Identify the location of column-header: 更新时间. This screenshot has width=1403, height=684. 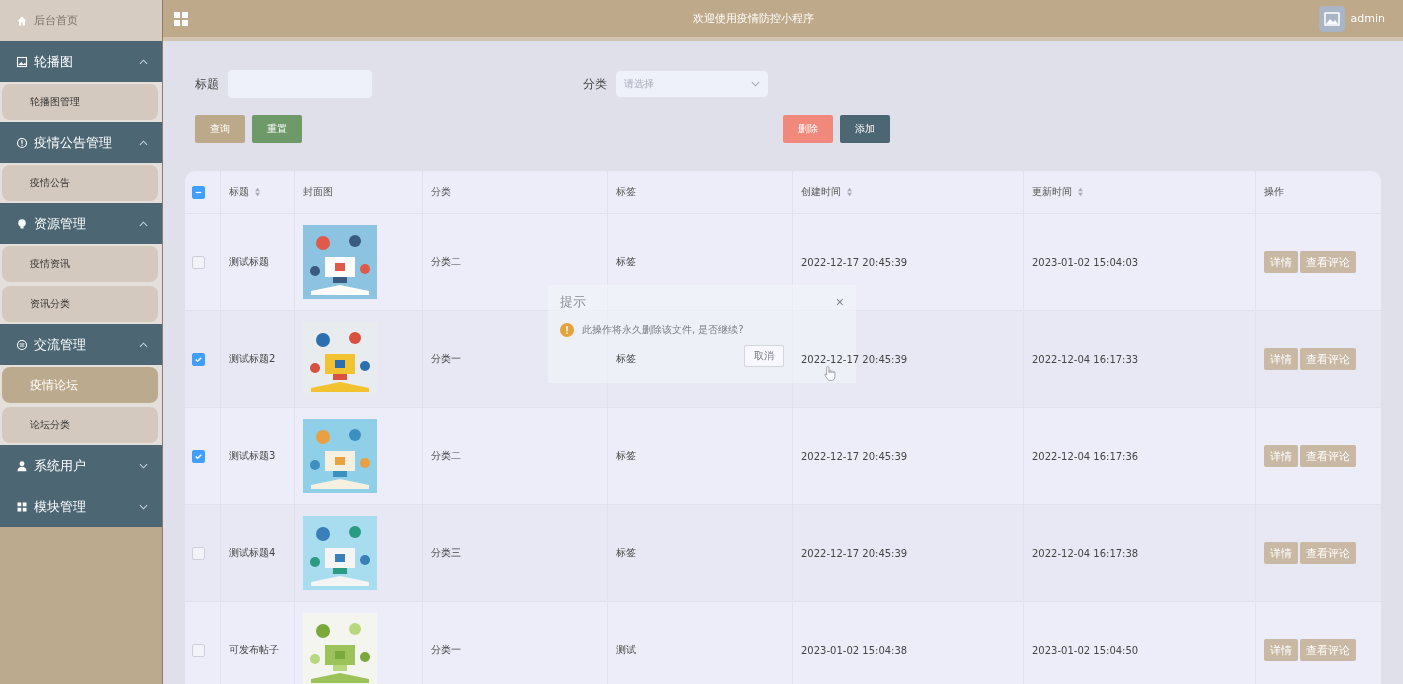
(1058, 192).